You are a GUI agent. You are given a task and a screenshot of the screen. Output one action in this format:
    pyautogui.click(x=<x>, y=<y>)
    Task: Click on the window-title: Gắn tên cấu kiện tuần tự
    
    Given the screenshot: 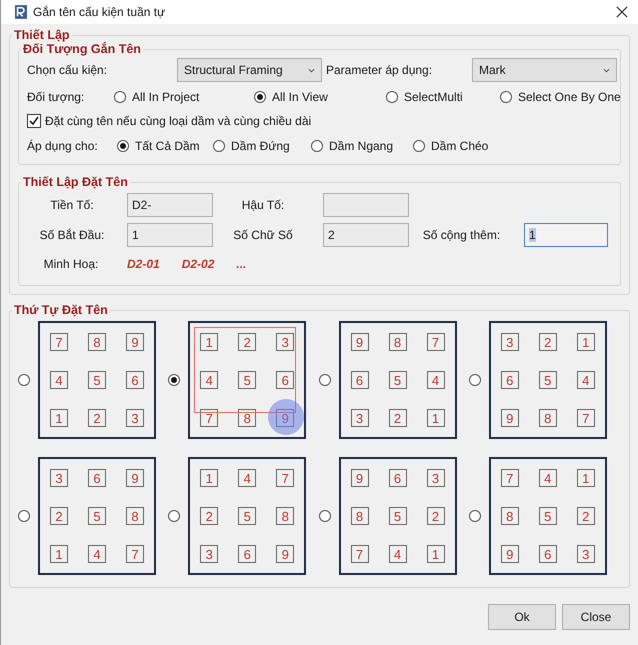 What is the action you would take?
    pyautogui.click(x=99, y=12)
    